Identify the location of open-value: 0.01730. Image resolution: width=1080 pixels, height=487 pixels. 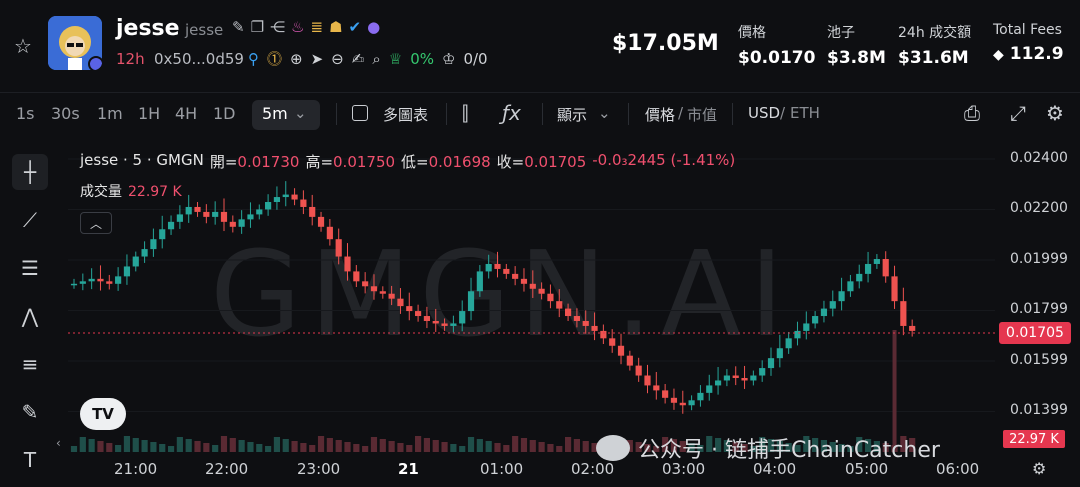
(268, 162).